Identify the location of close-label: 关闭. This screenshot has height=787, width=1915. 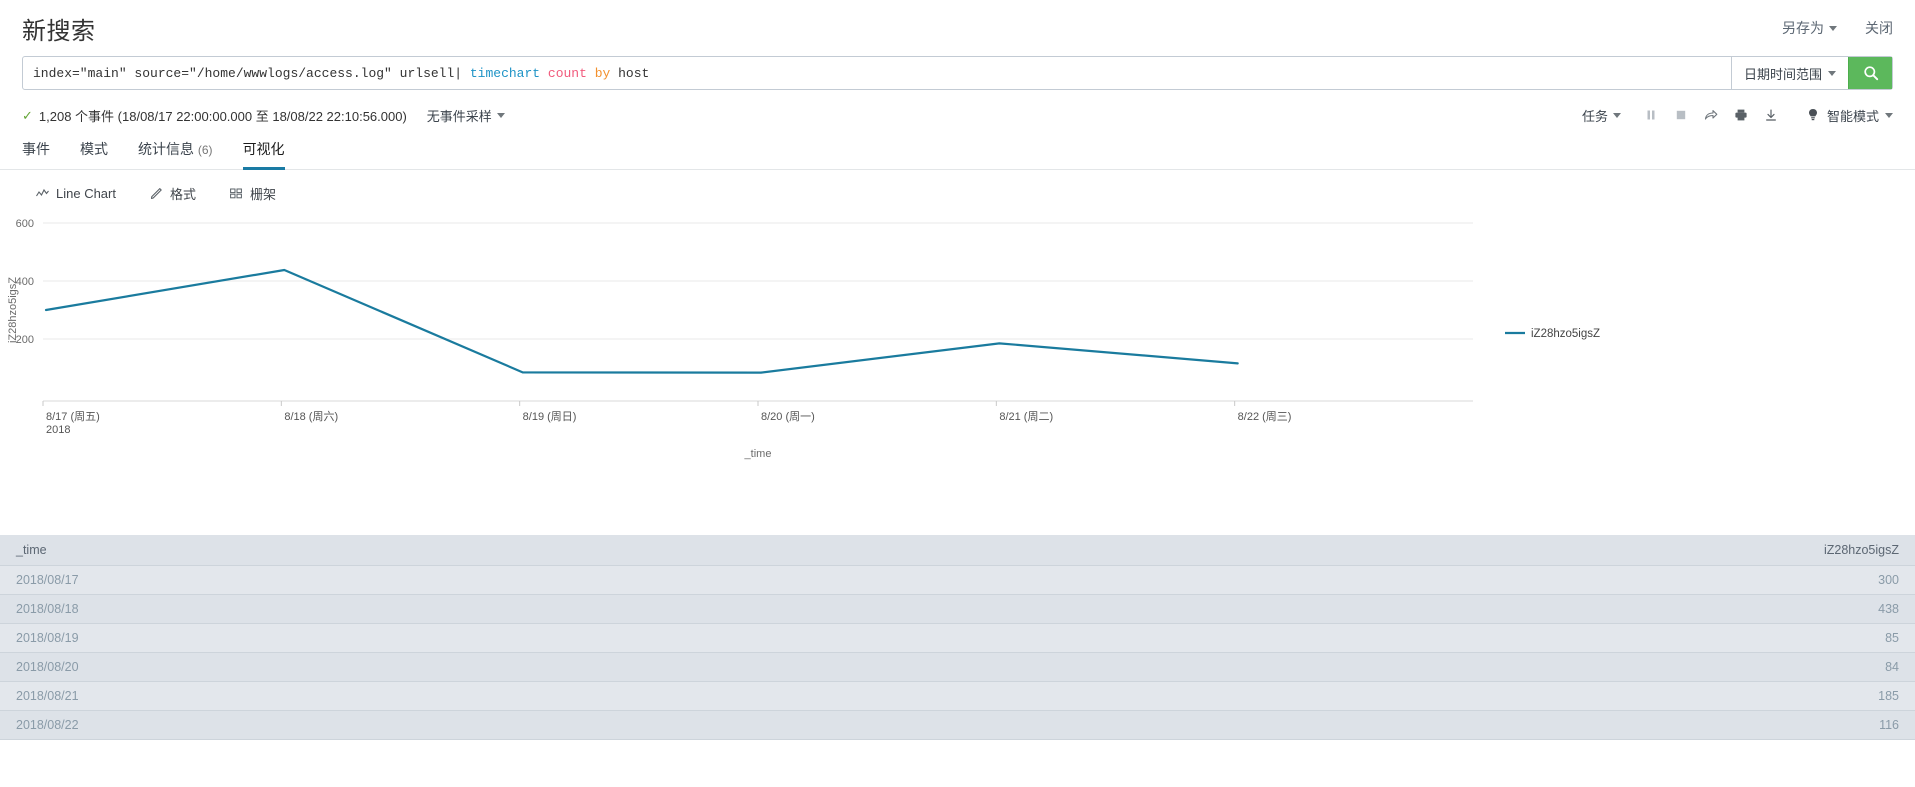
(1879, 28).